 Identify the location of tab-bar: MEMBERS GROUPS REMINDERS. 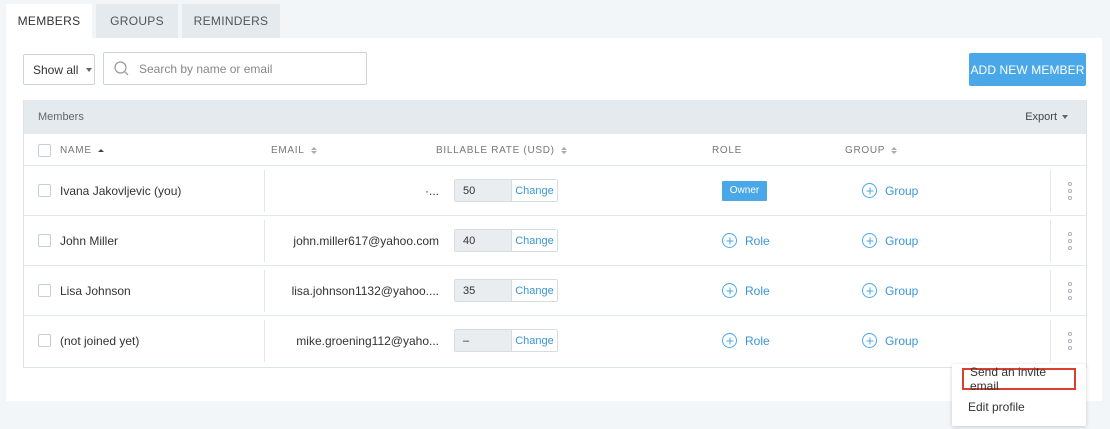
(143, 21).